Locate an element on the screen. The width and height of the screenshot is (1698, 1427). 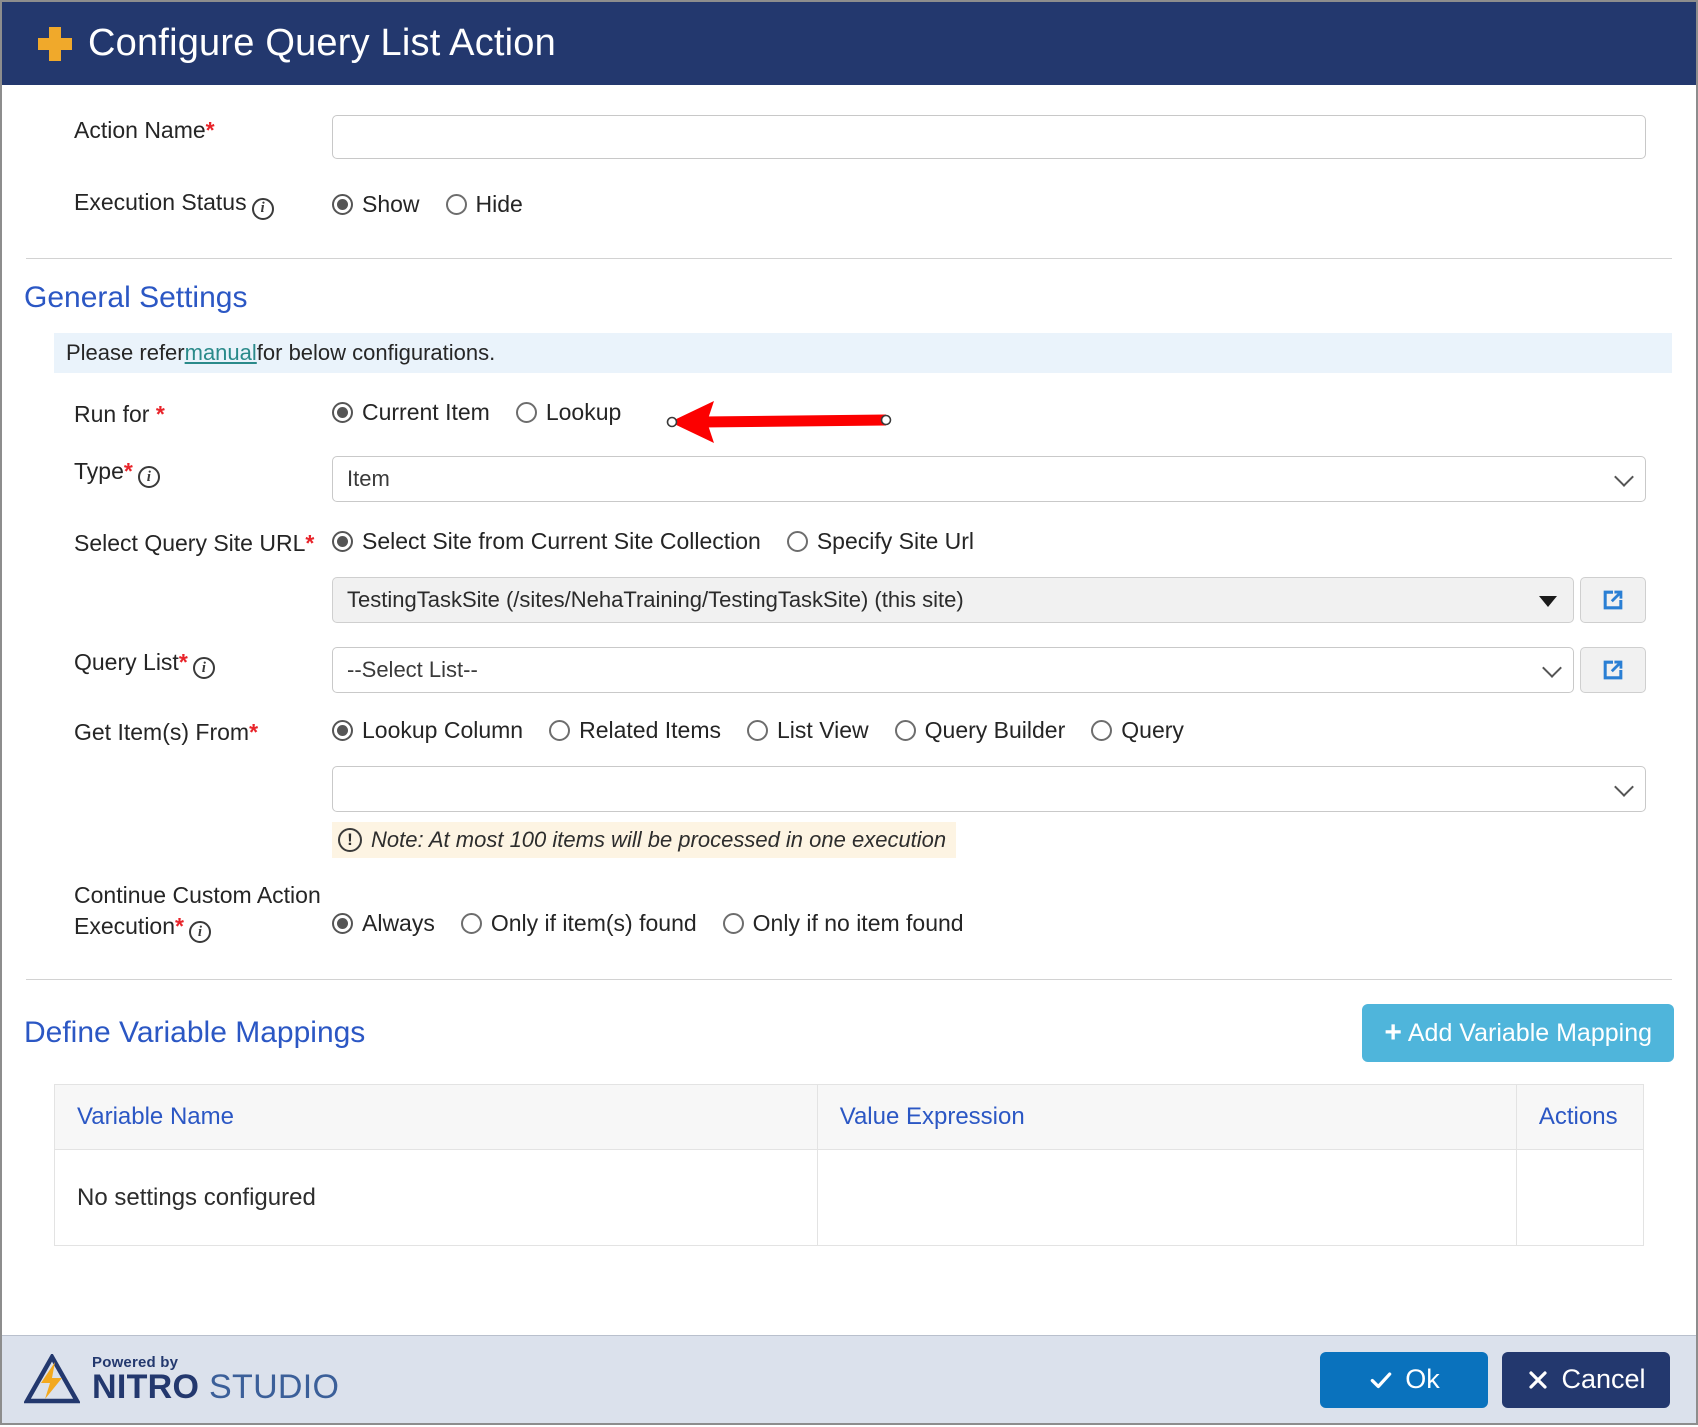
dialog-footer: Powered by NITRO STUDIO Ok Cancel is located at coordinates (849, 1379).